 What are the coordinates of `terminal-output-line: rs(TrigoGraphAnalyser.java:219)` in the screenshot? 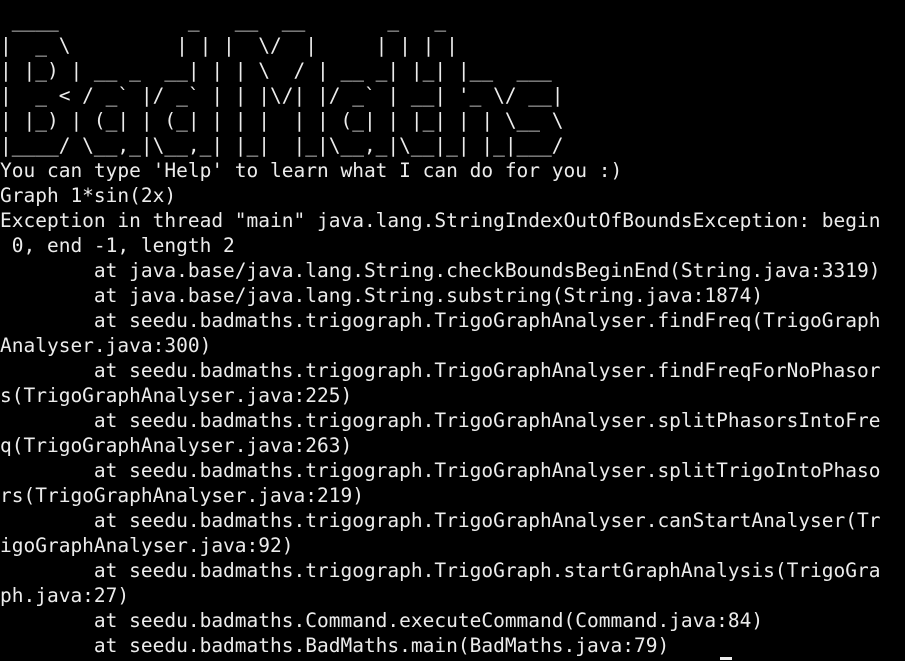 It's located at (182, 495).